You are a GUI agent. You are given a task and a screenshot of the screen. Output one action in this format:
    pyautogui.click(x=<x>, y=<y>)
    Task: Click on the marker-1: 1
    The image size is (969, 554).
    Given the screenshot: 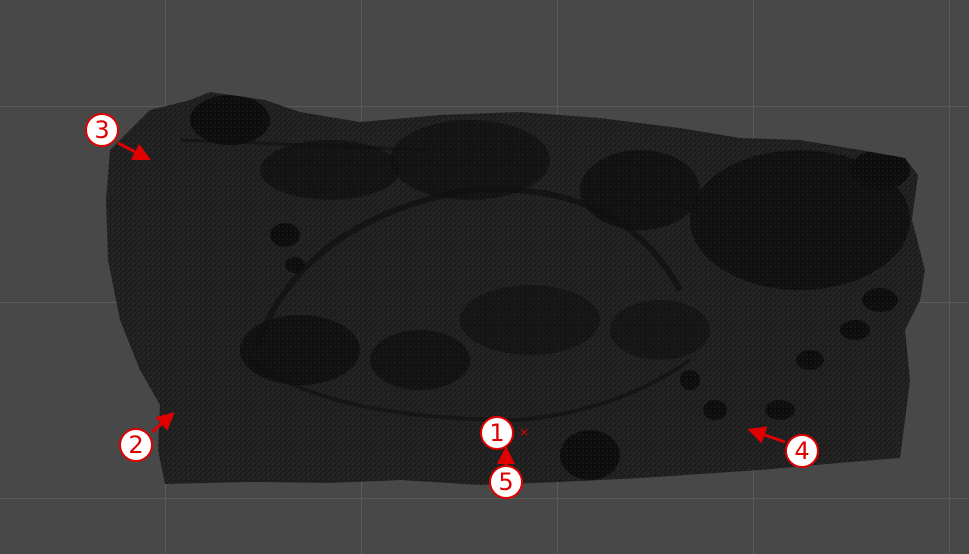 What is the action you would take?
    pyautogui.click(x=497, y=433)
    